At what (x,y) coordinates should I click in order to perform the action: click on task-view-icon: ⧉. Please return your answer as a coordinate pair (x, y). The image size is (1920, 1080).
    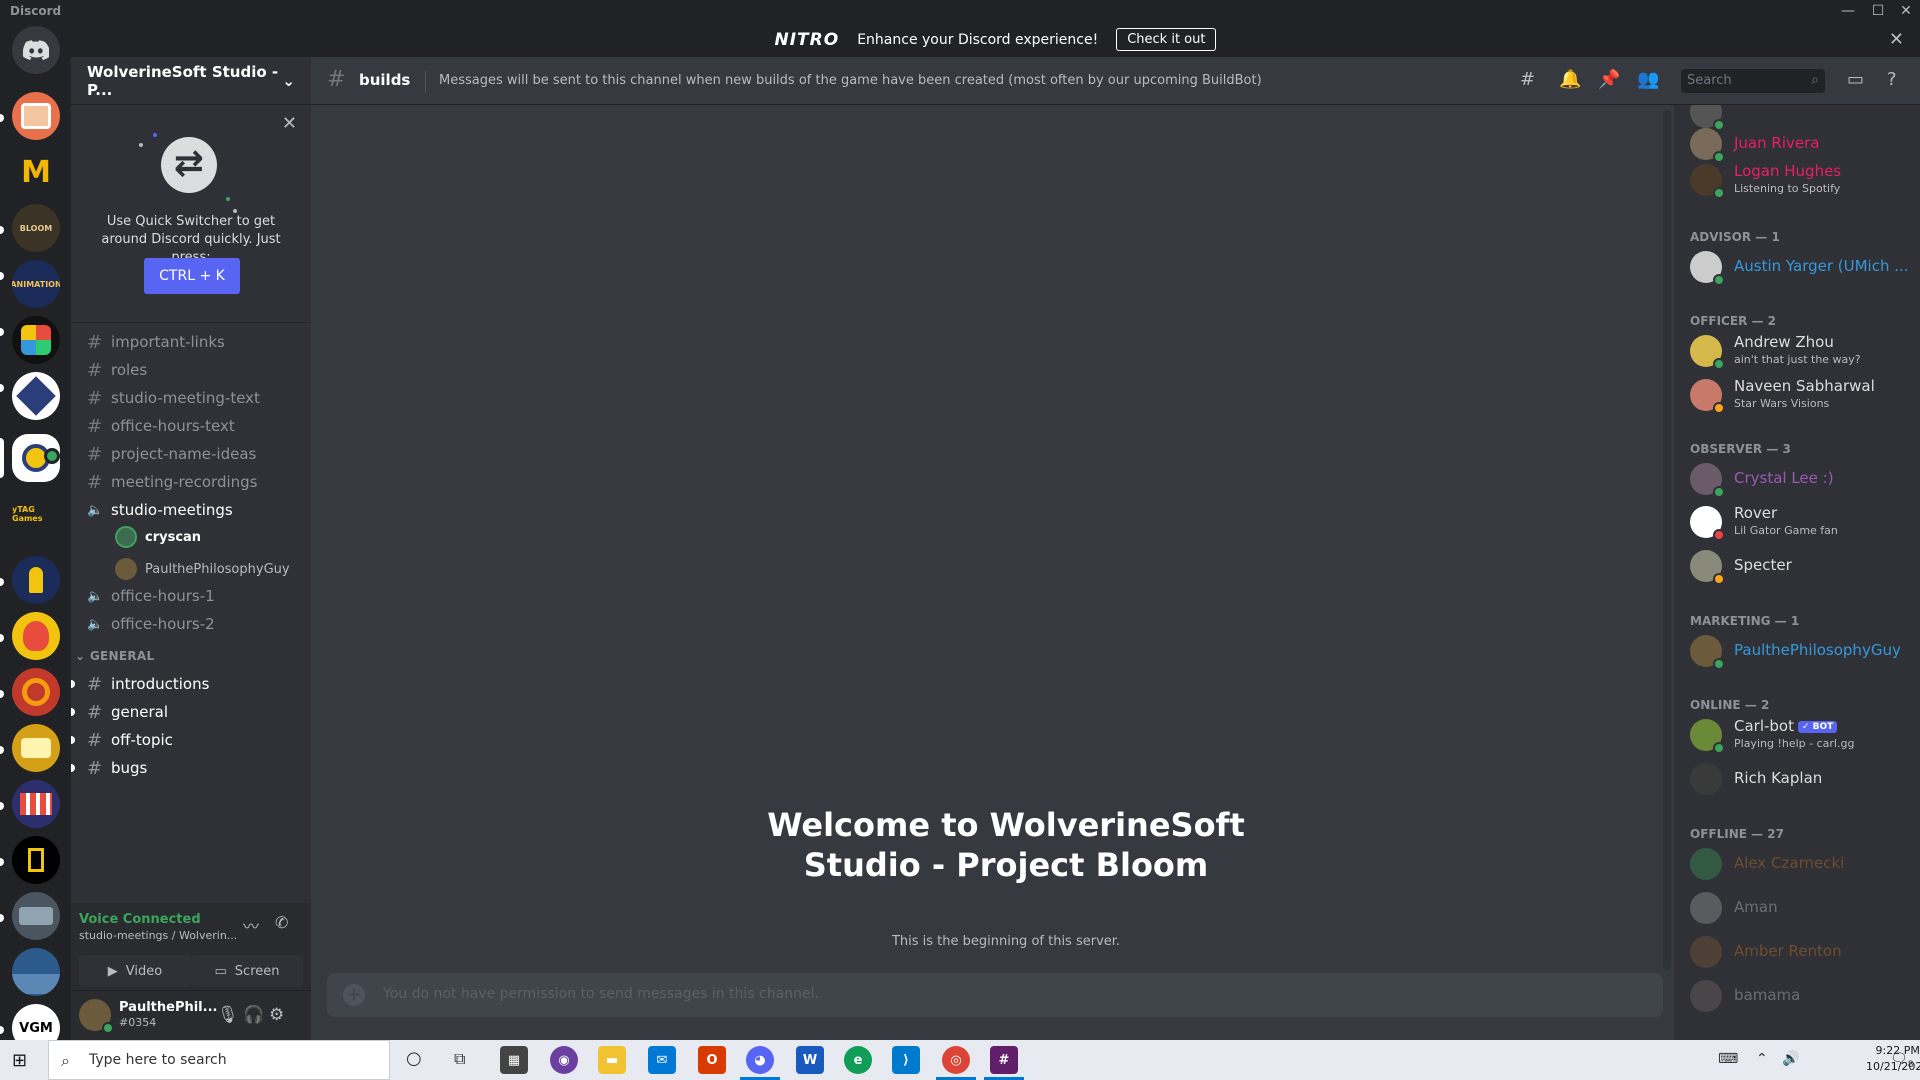
    Looking at the image, I should click on (459, 1059).